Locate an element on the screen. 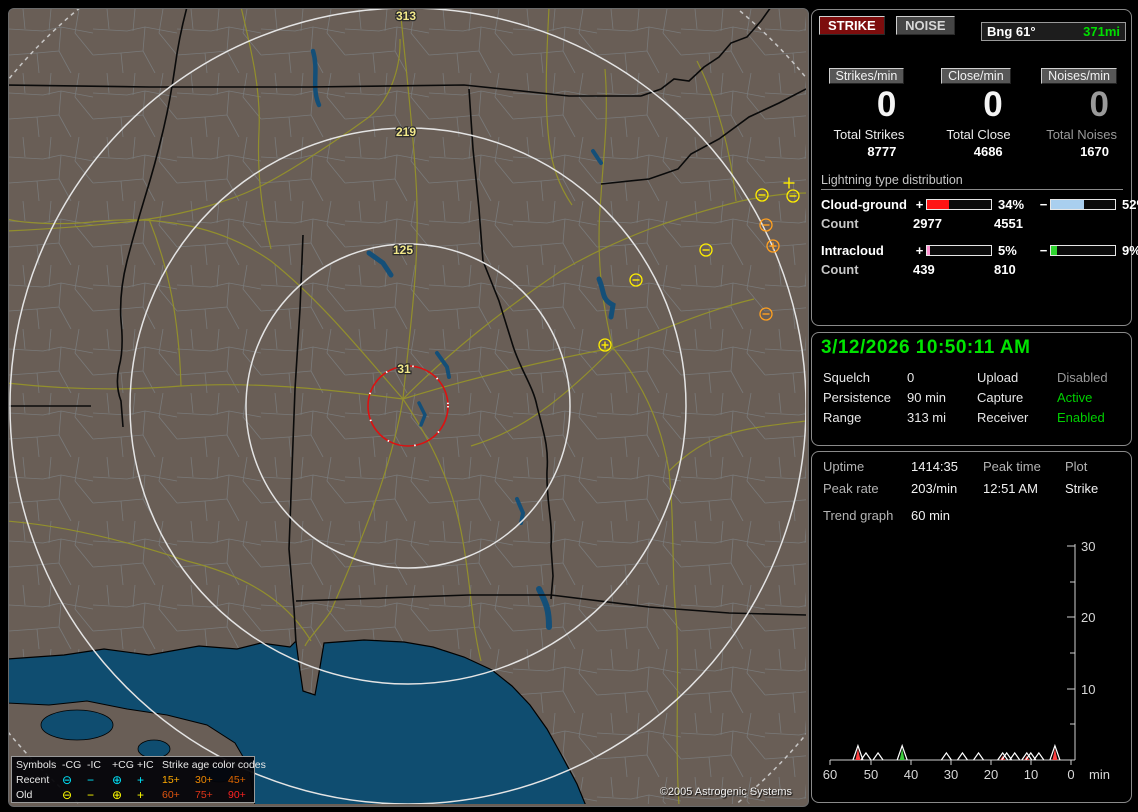  receiver-label: Receiver is located at coordinates (1003, 417).